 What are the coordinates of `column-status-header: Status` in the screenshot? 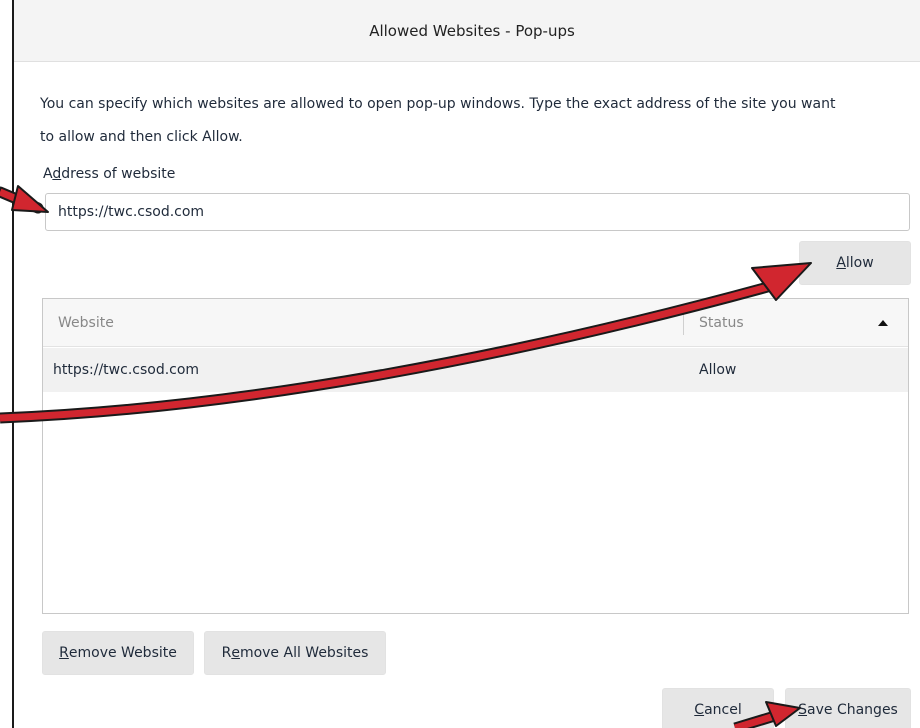 It's located at (721, 323).